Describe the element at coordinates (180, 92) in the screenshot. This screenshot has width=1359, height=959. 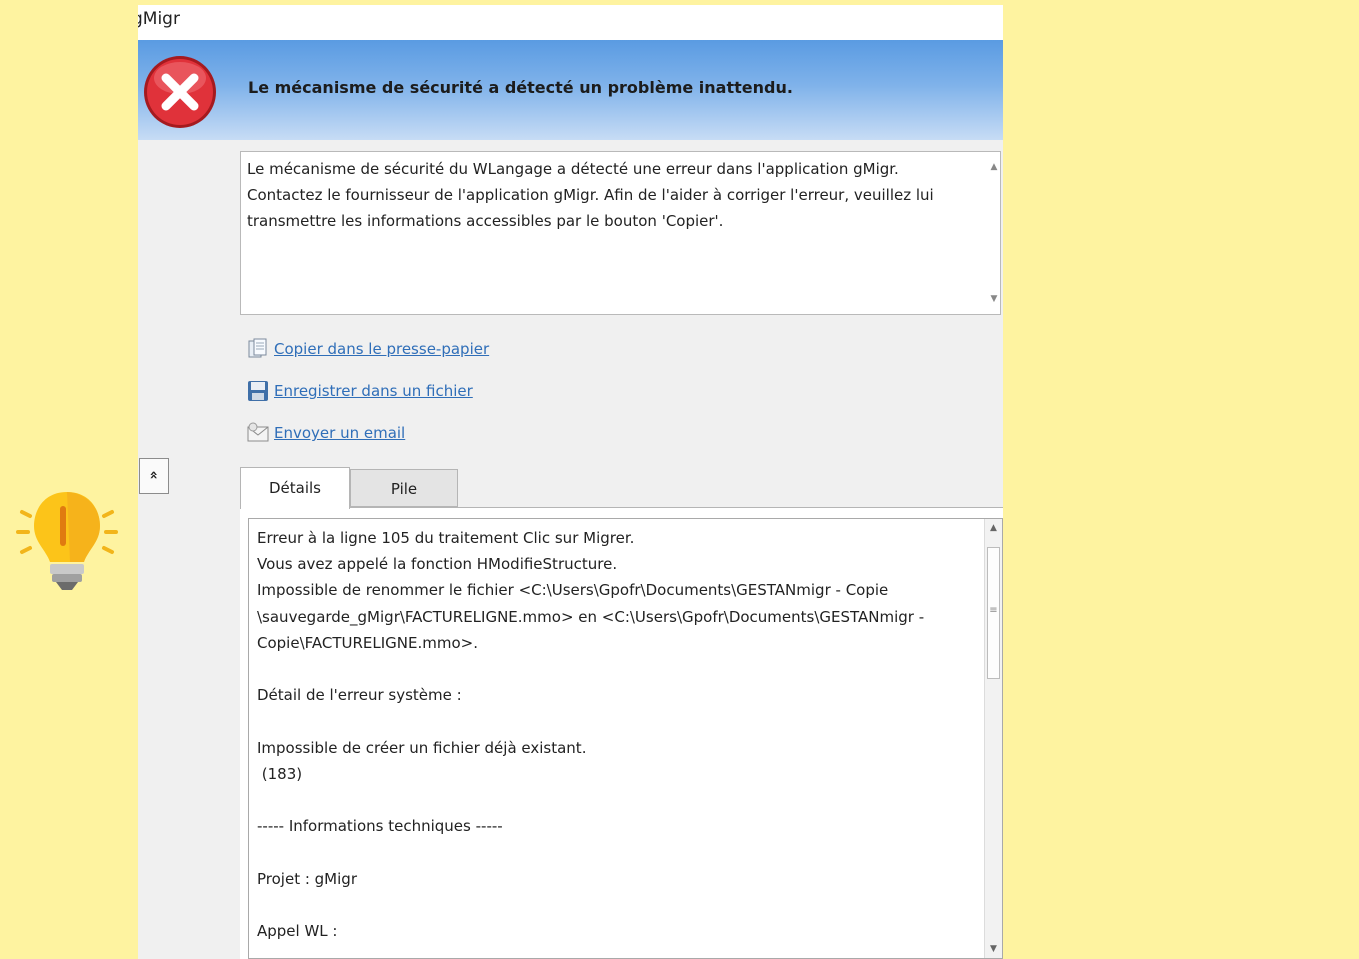
I see `error-icon` at that location.